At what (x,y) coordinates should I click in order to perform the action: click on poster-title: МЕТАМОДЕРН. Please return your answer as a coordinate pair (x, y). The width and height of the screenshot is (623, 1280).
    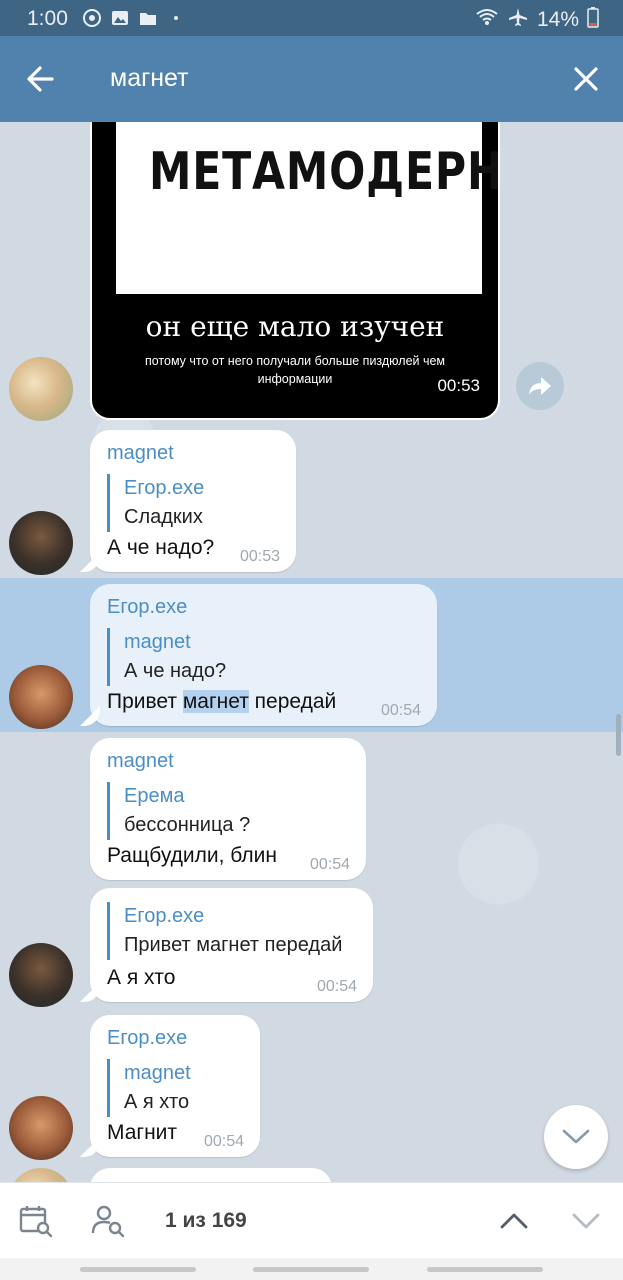
    Looking at the image, I should click on (324, 172).